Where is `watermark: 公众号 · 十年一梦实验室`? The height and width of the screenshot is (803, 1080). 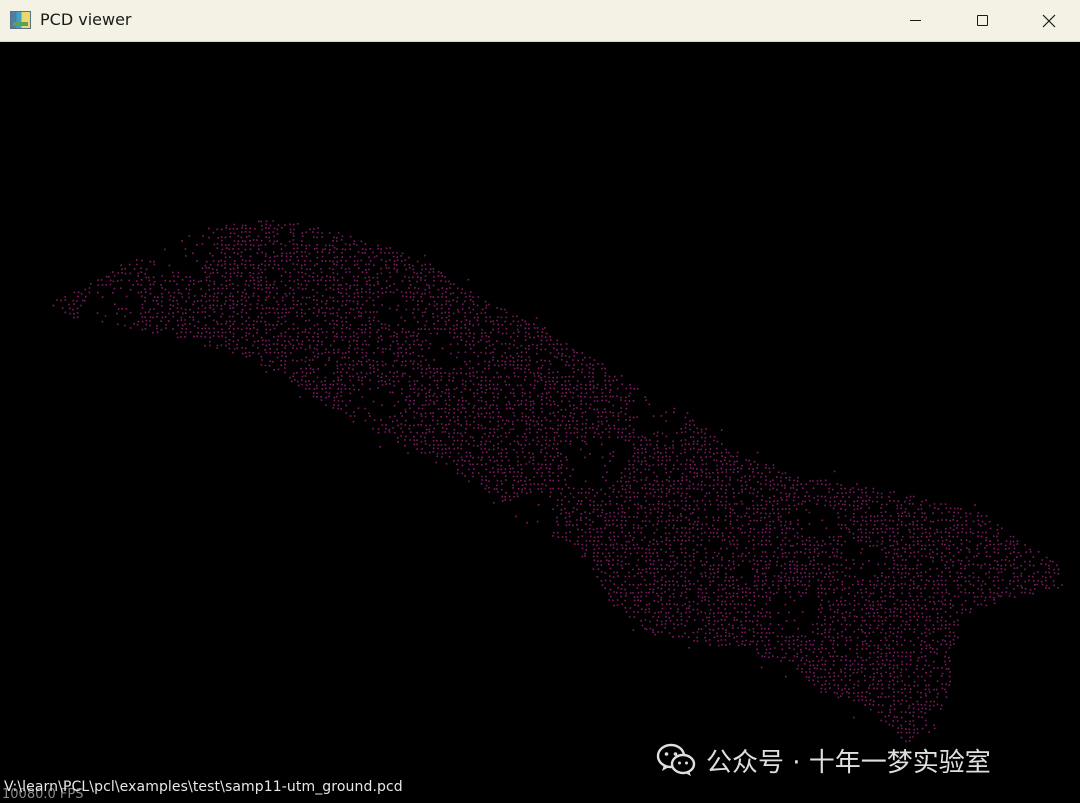
watermark: 公众号 · 十年一梦实验室 is located at coordinates (823, 760).